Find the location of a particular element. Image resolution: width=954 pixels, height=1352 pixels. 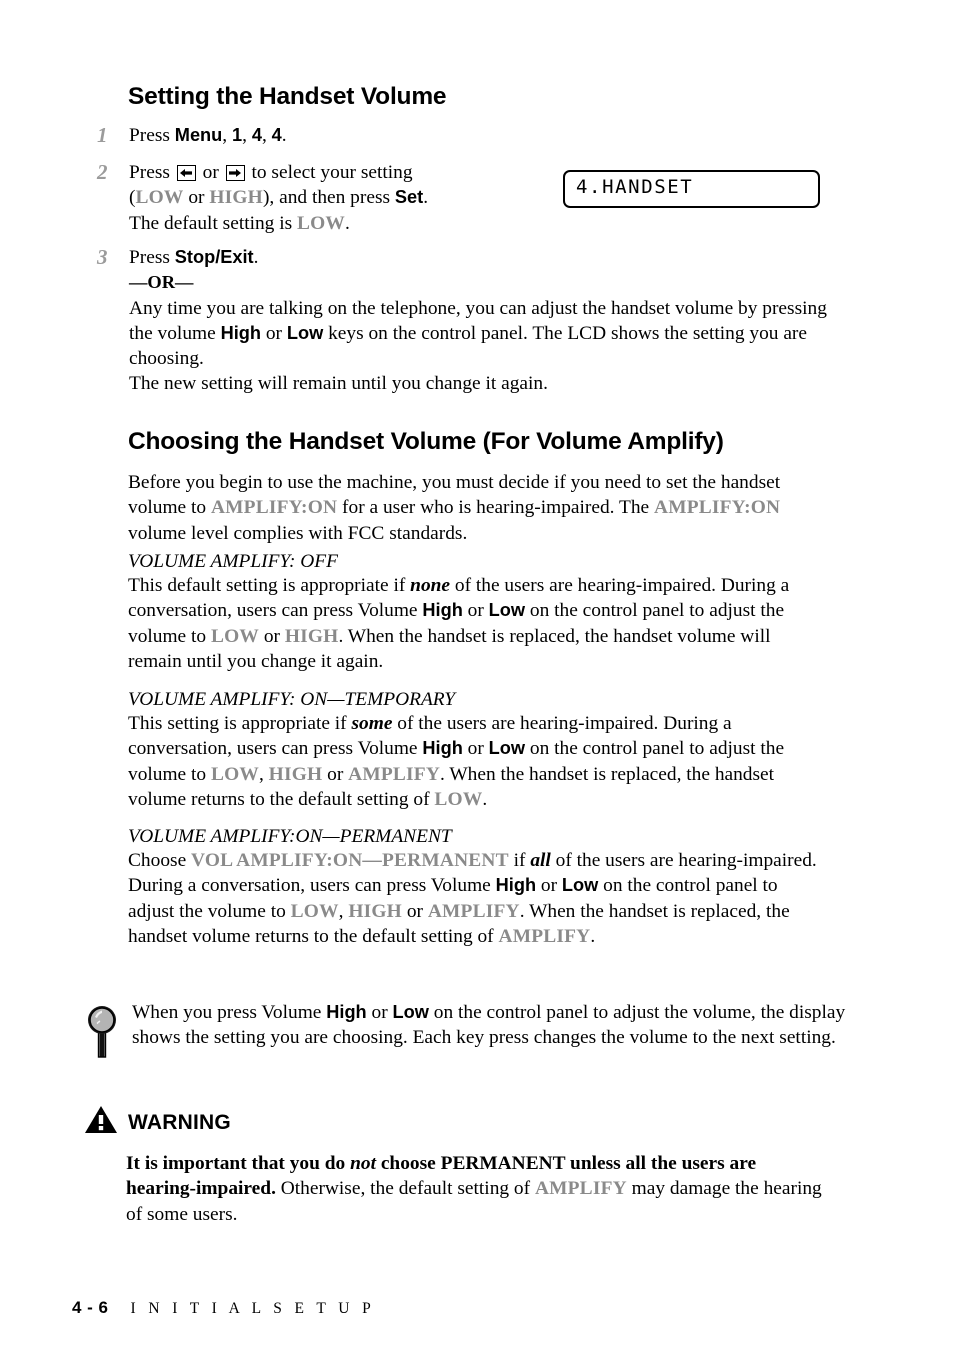

key-4-b: 4 is located at coordinates (276, 135).